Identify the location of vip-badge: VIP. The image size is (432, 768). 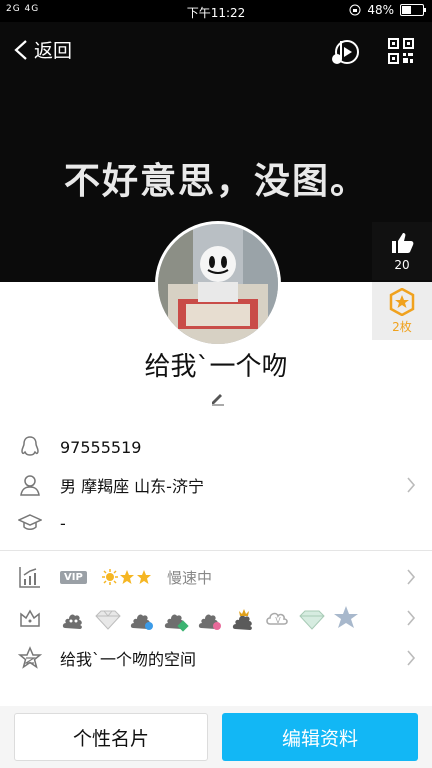
(73, 577).